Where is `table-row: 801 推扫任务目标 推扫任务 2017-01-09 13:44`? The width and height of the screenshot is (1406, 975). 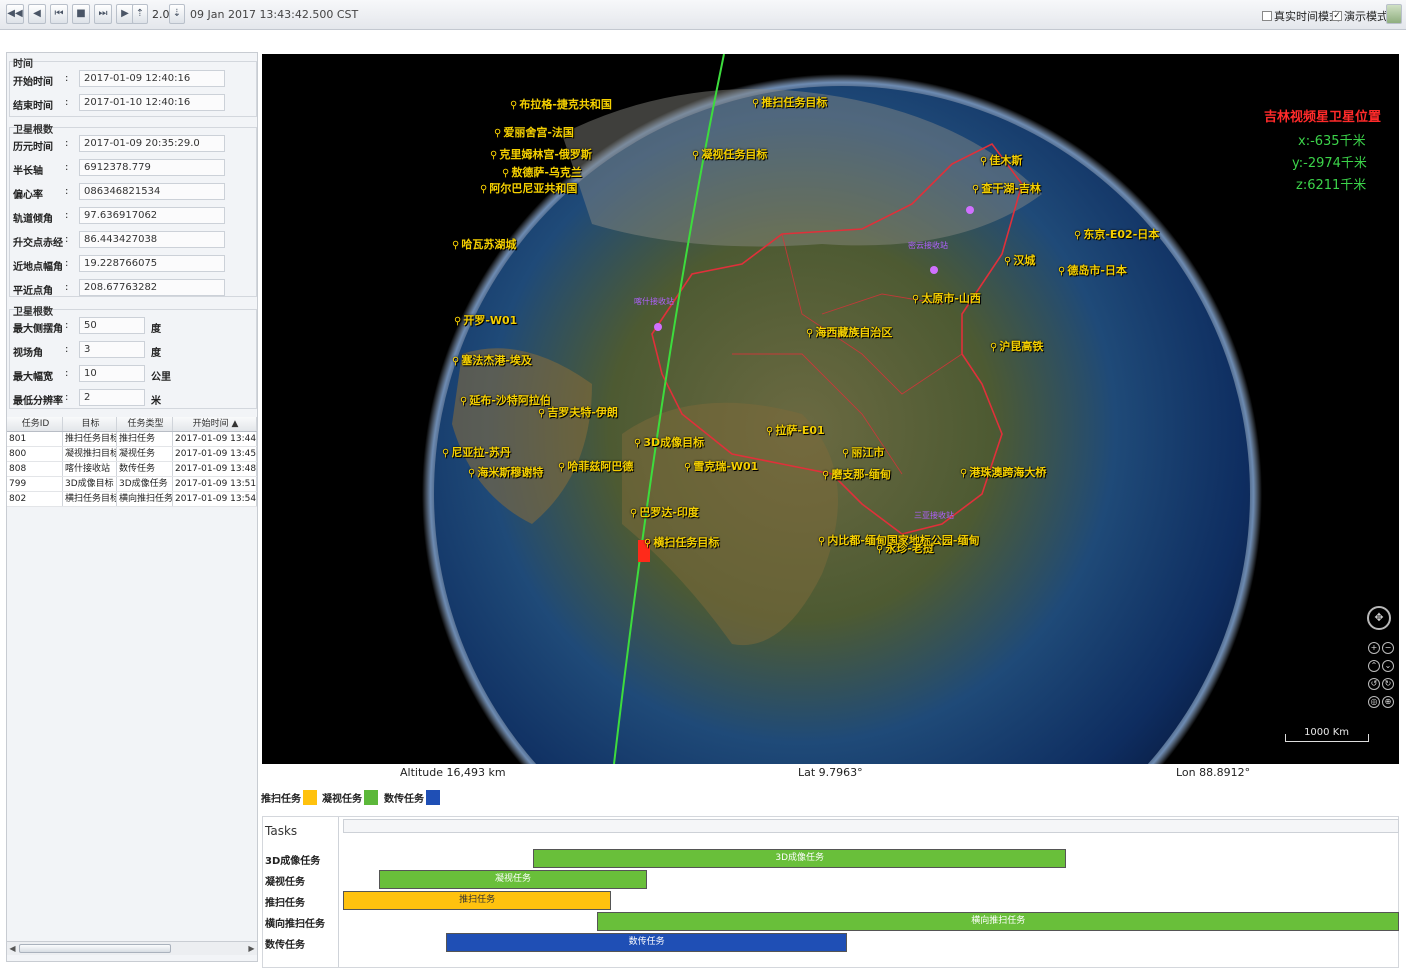 table-row: 801 推扫任务目标 推扫任务 2017-01-09 13:44 is located at coordinates (132, 439).